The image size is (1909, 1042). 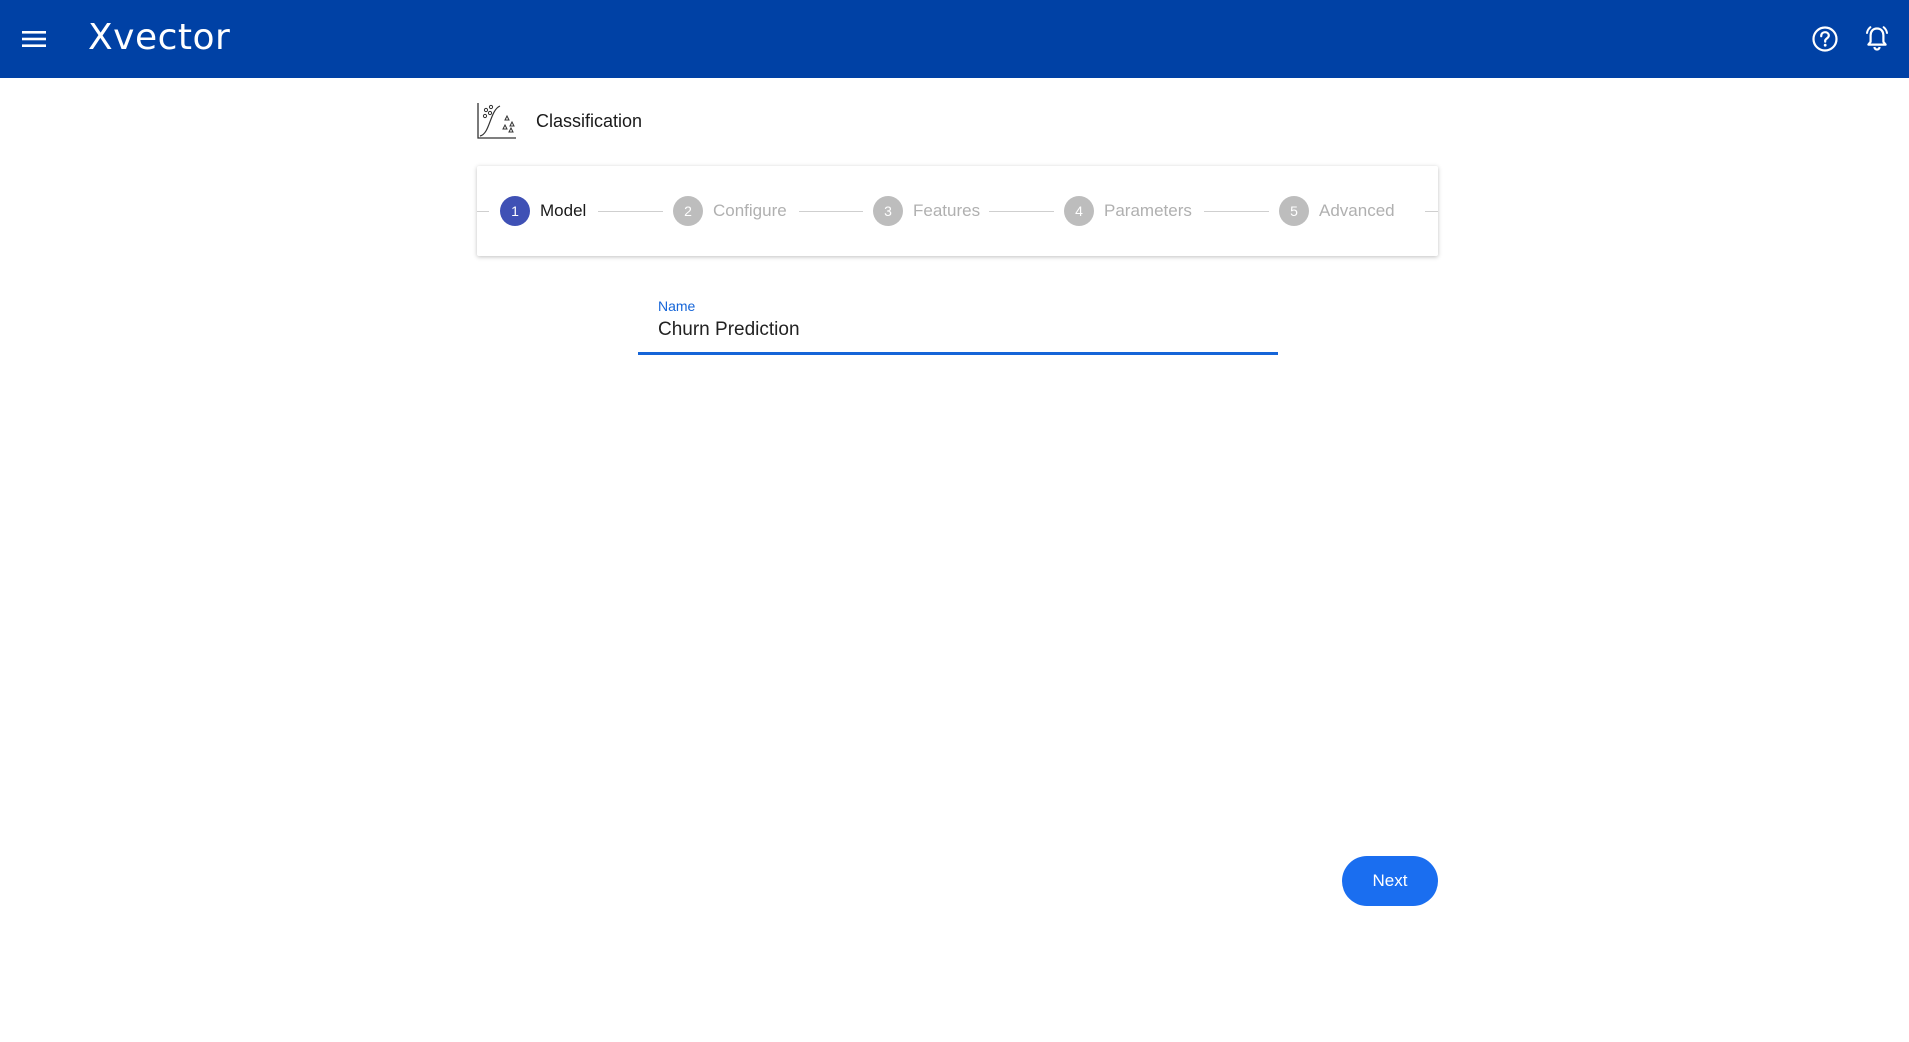 I want to click on name-input, so click(x=958, y=330).